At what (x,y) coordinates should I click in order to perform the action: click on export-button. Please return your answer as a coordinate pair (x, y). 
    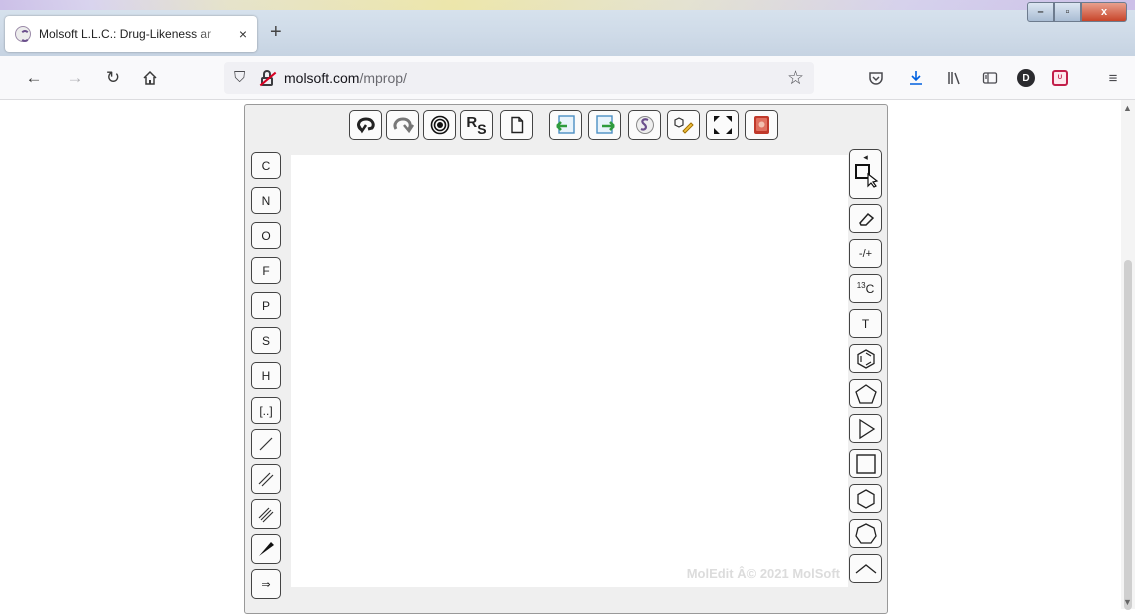
    Looking at the image, I should click on (604, 125).